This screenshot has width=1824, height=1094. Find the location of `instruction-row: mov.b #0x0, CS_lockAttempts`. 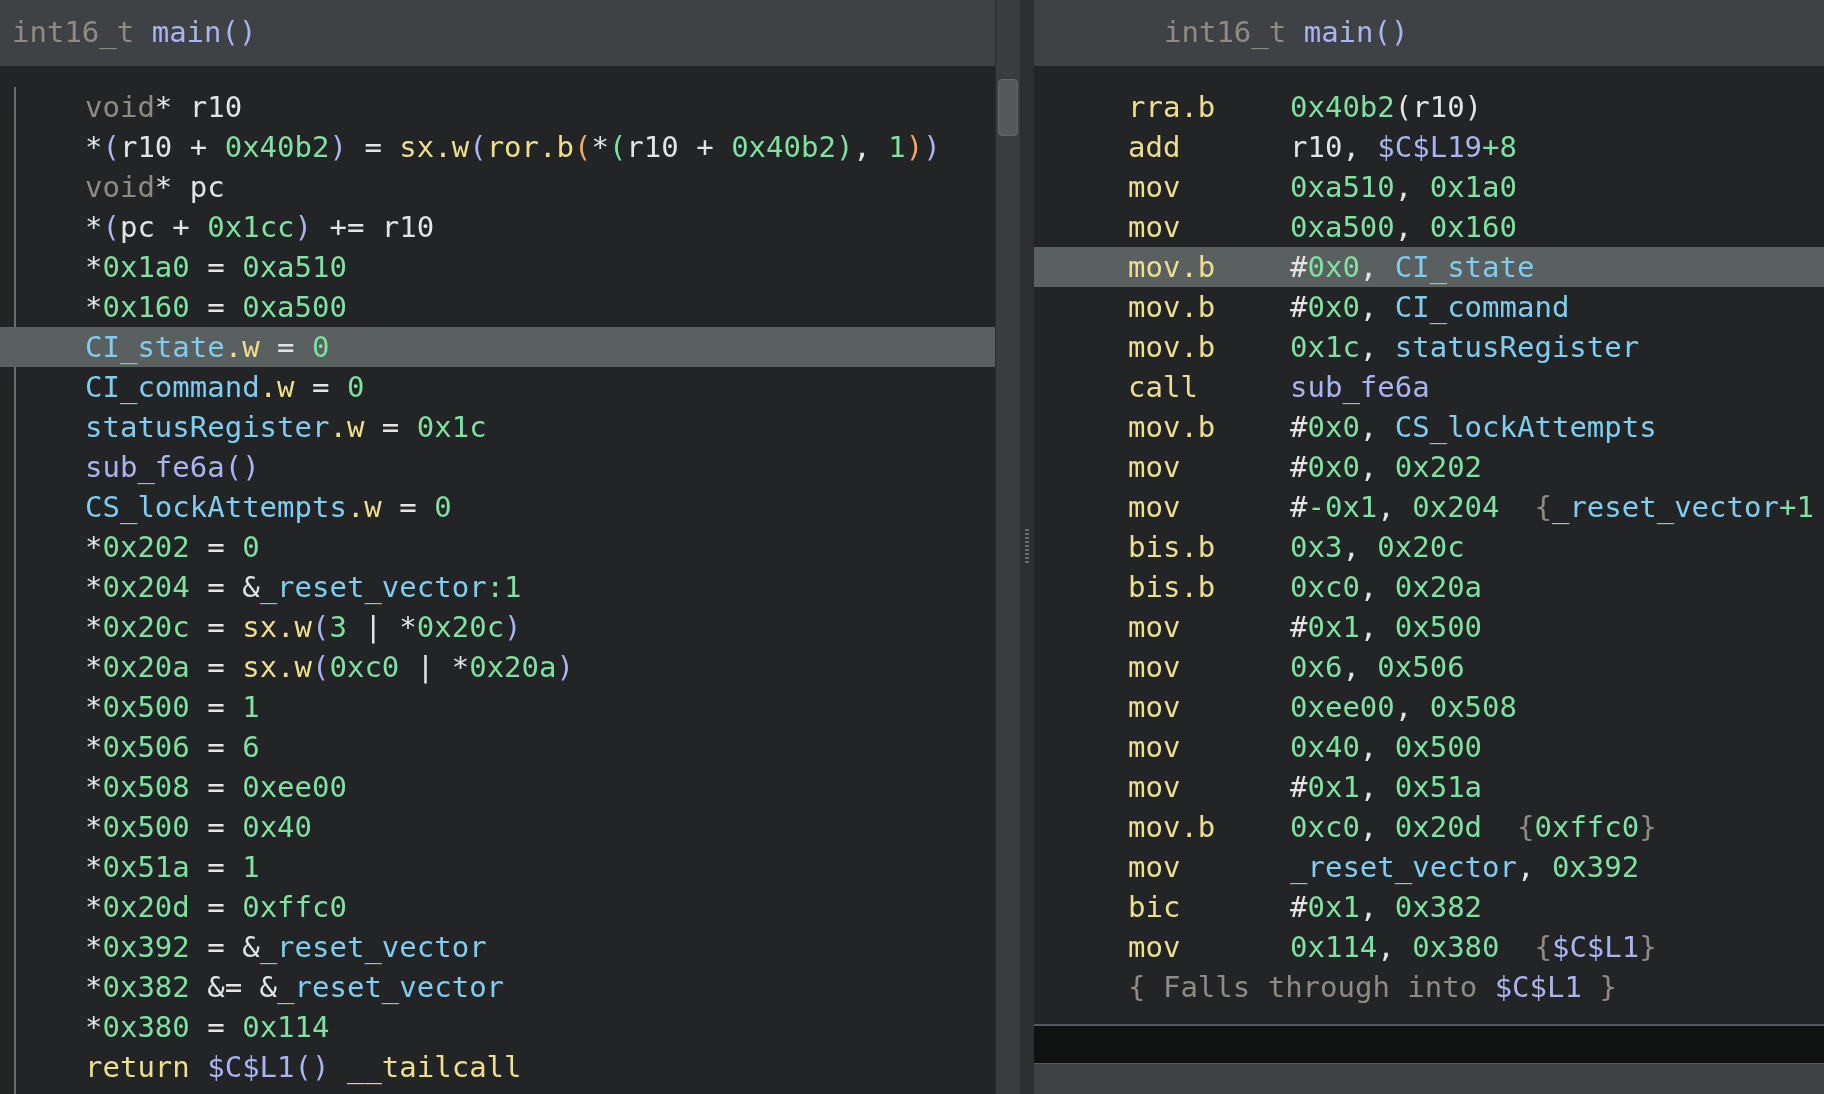

instruction-row: mov.b #0x0, CS_lockAttempts is located at coordinates (1429, 427).